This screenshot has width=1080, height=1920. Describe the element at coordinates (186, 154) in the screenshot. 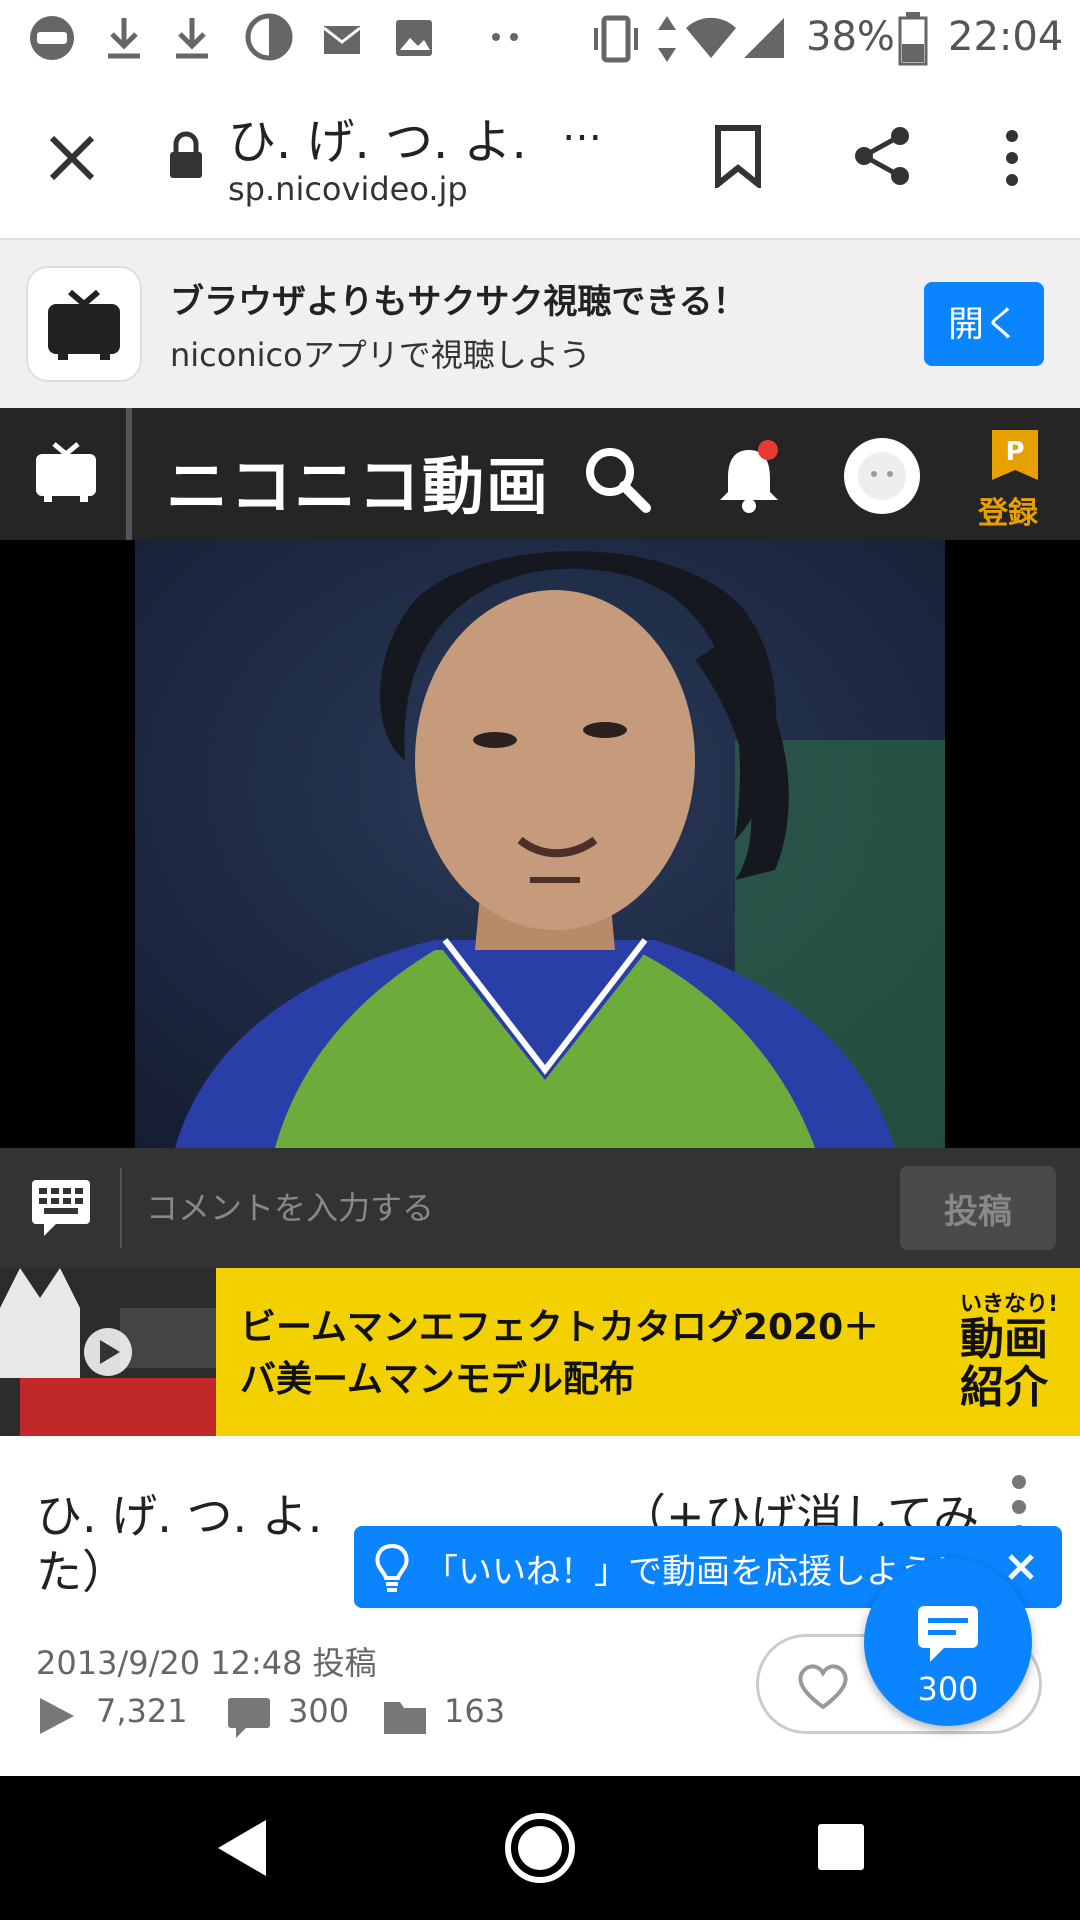

I see `lock-icon` at that location.